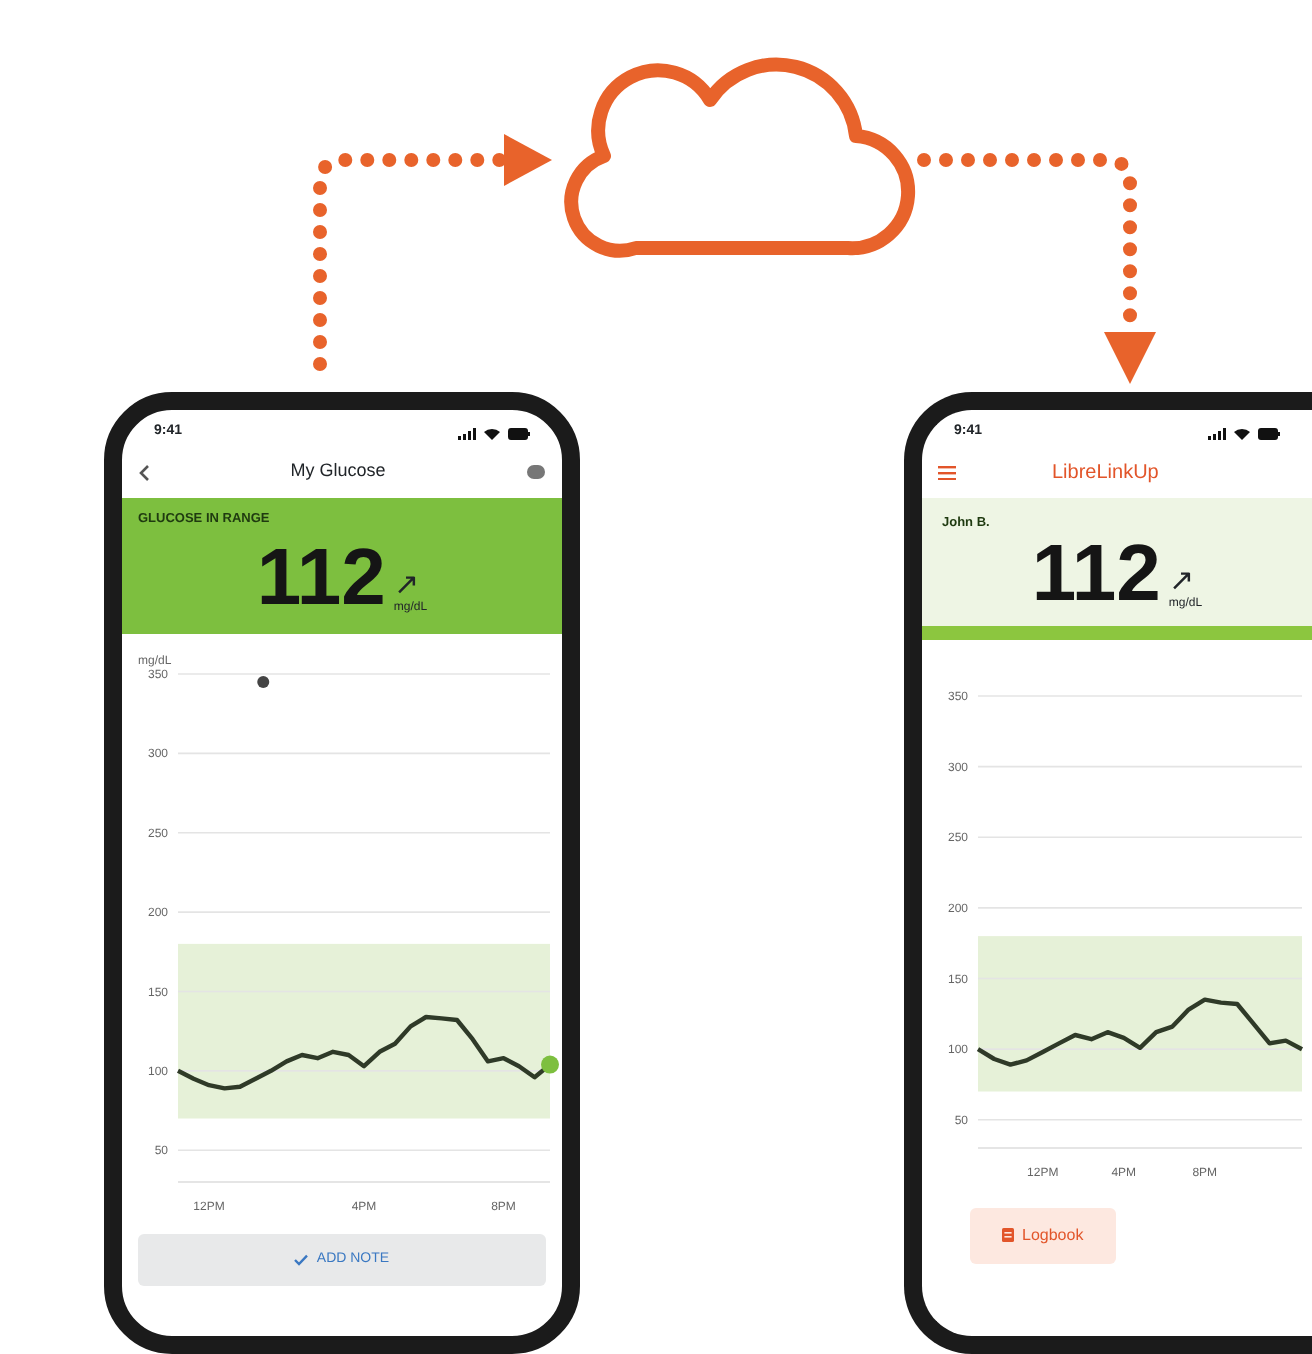 The image size is (1312, 1354). I want to click on menu-icon, so click(947, 472).